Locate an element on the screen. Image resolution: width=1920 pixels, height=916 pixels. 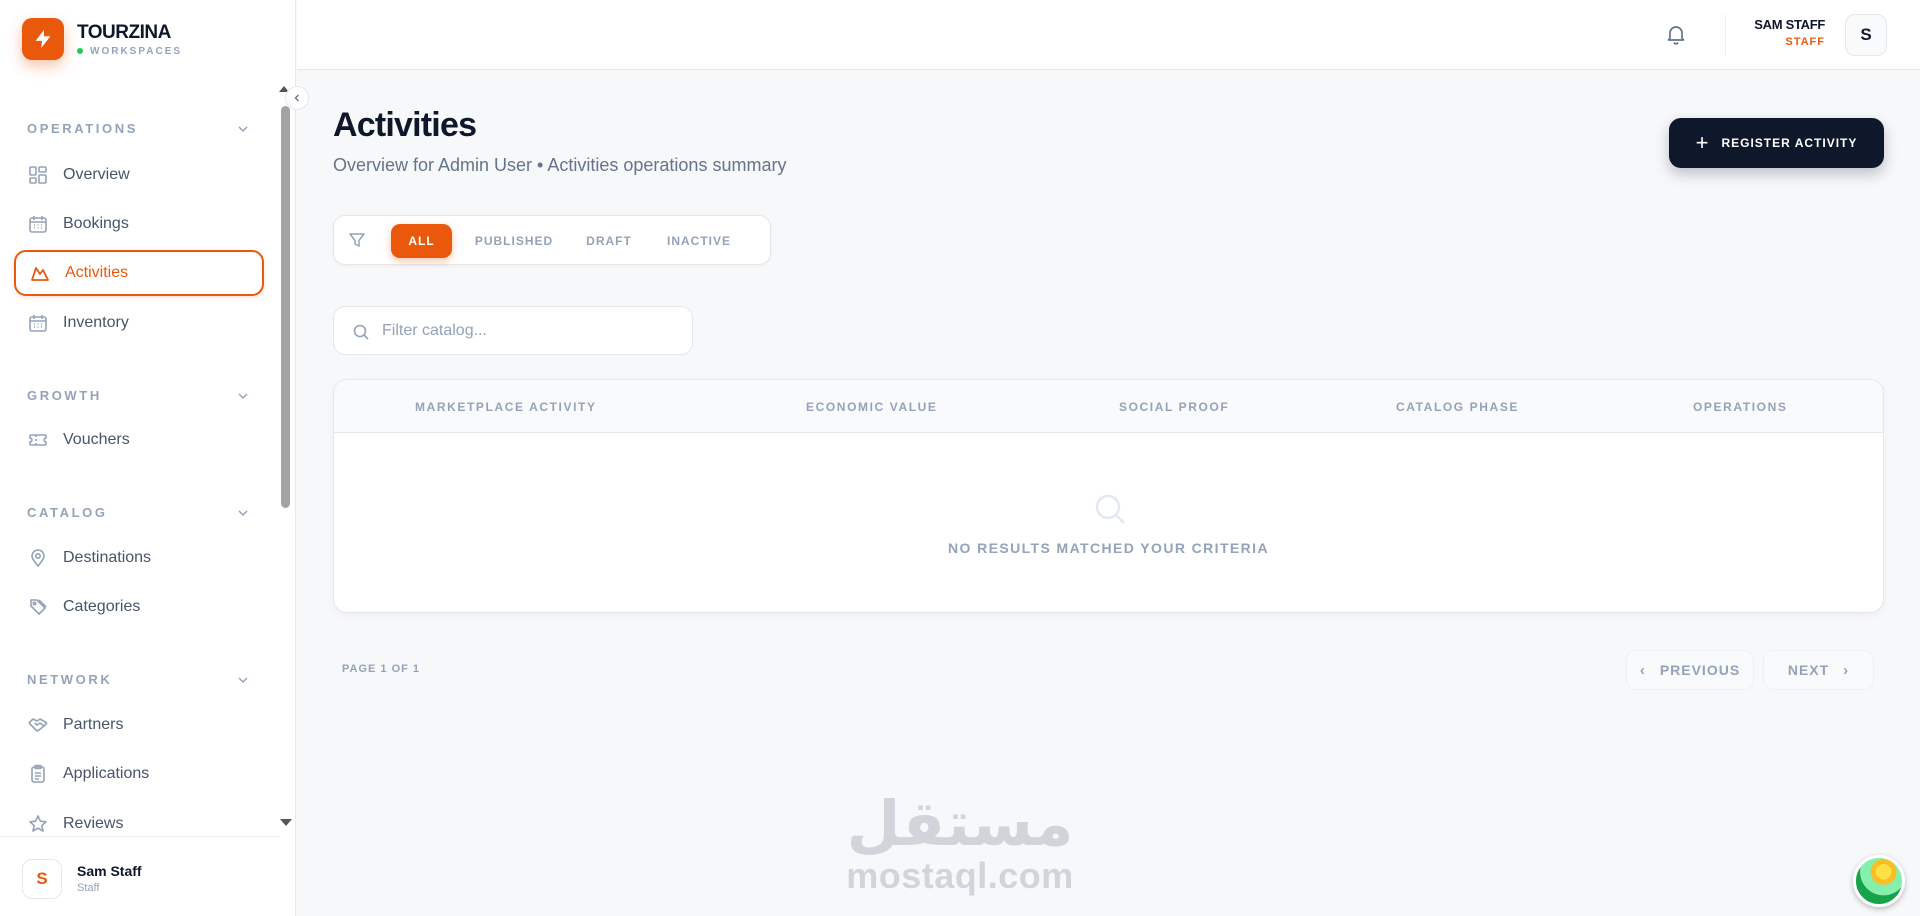
sidebar-item-label: Activities is located at coordinates (97, 272).